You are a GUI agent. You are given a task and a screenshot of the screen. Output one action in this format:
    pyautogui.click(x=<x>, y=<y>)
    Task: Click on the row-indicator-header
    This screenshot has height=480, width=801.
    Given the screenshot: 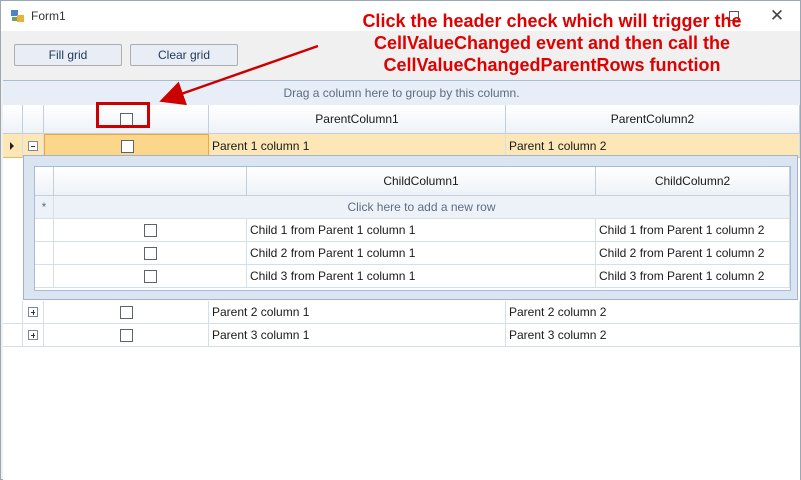 What is the action you would take?
    pyautogui.click(x=13, y=119)
    